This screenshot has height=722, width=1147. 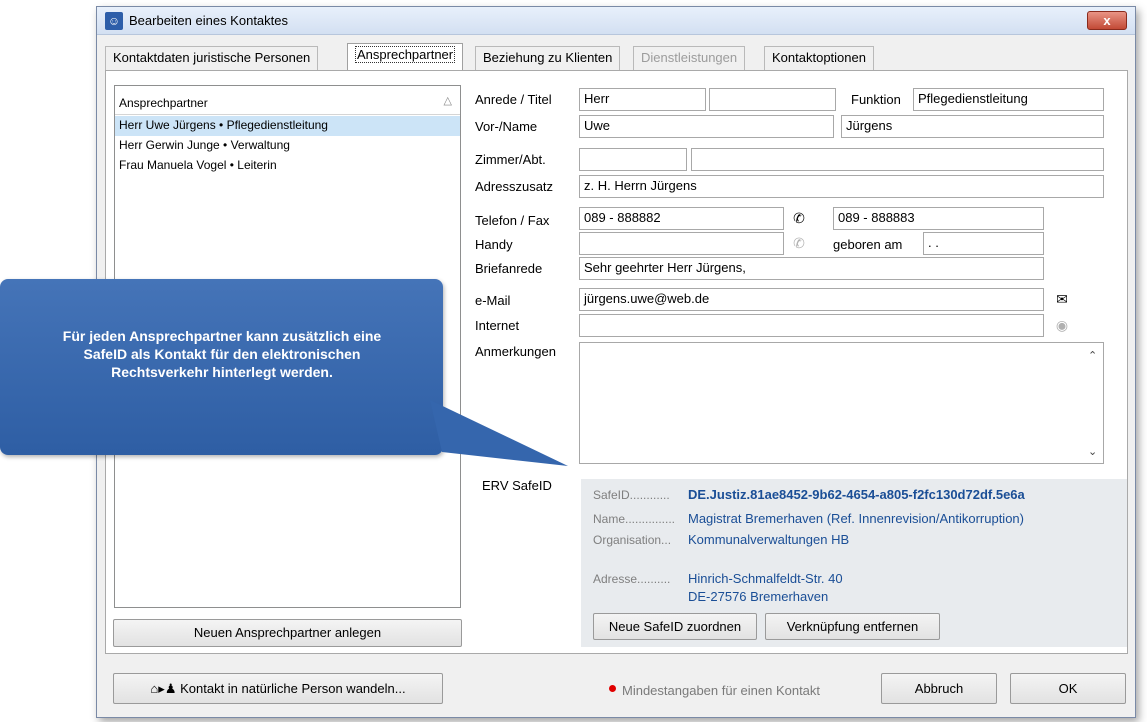 What do you see at coordinates (499, 433) in the screenshot?
I see `callout-pointer` at bounding box center [499, 433].